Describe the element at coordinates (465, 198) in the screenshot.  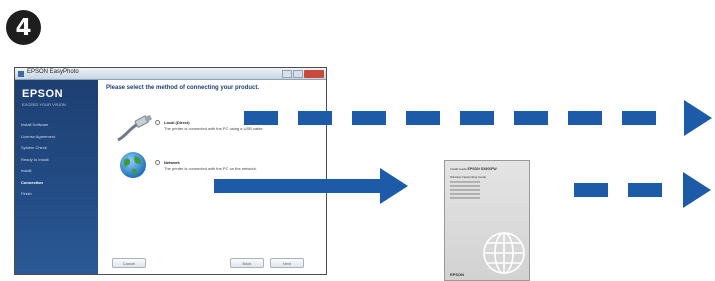
I see `booklet-line: XXXXXXXXXXXXXXX` at that location.